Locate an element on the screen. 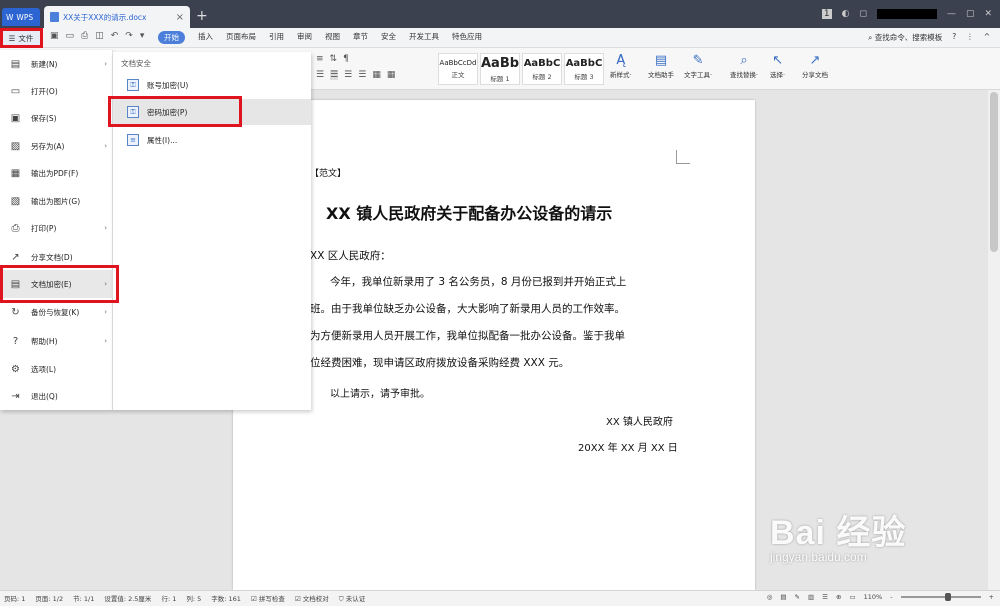 The width and height of the screenshot is (1000, 606). menu-item-exit: ⇥ 退出(Q) is located at coordinates (56, 396).